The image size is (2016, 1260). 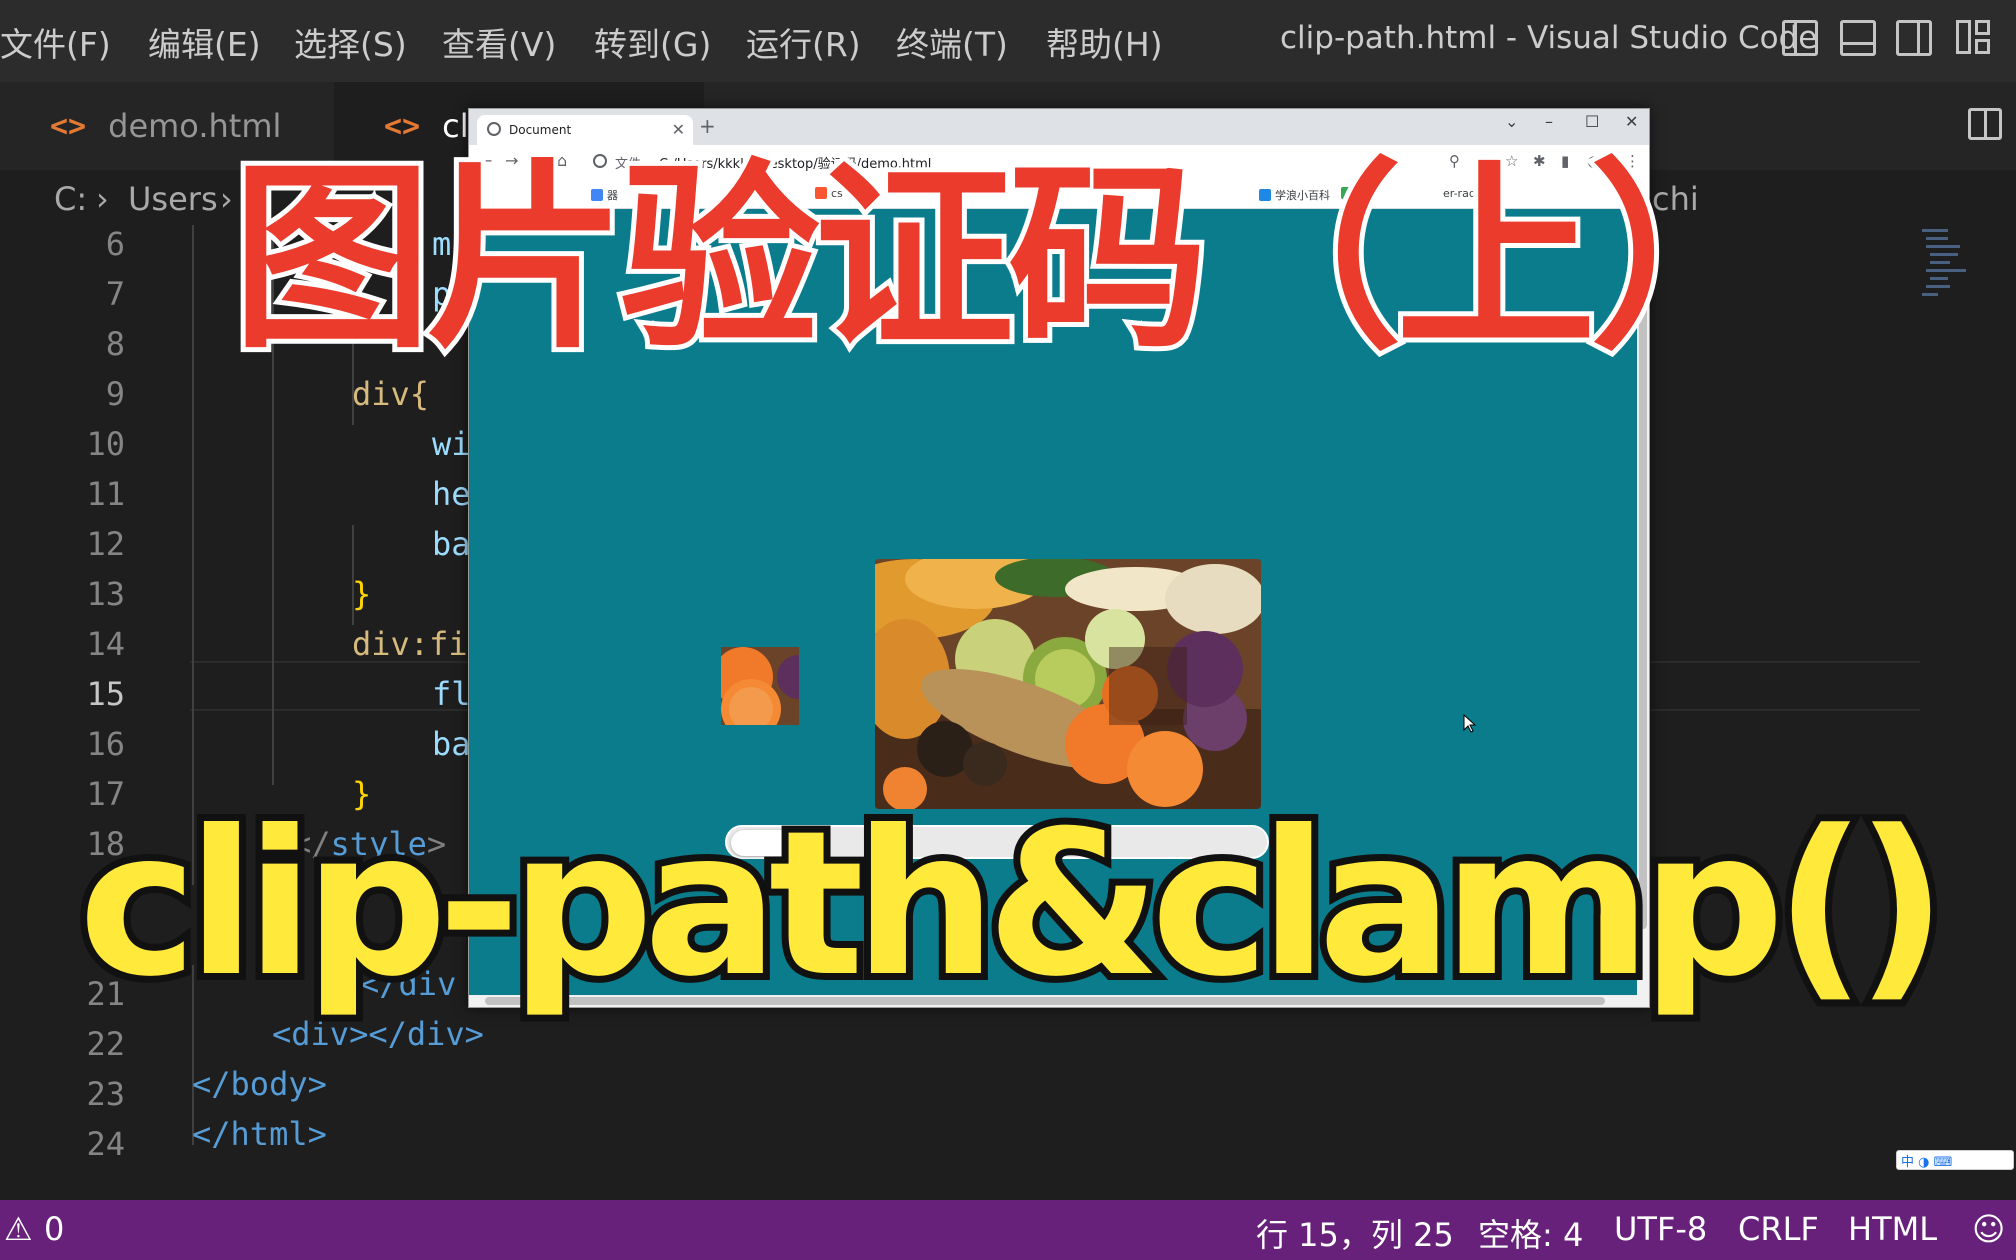 What do you see at coordinates (105, 694) in the screenshot?
I see `line-number-current: 15` at bounding box center [105, 694].